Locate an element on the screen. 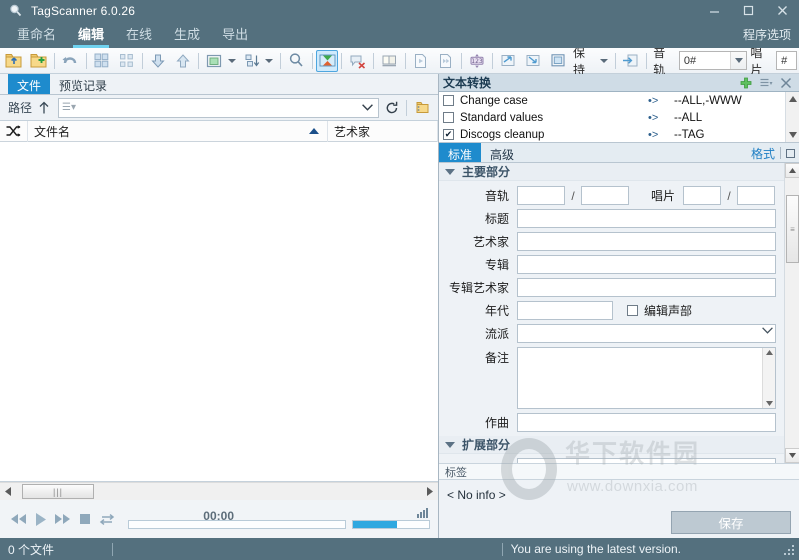 The image size is (799, 560). column-header-artist: 艺术家 is located at coordinates (383, 131).